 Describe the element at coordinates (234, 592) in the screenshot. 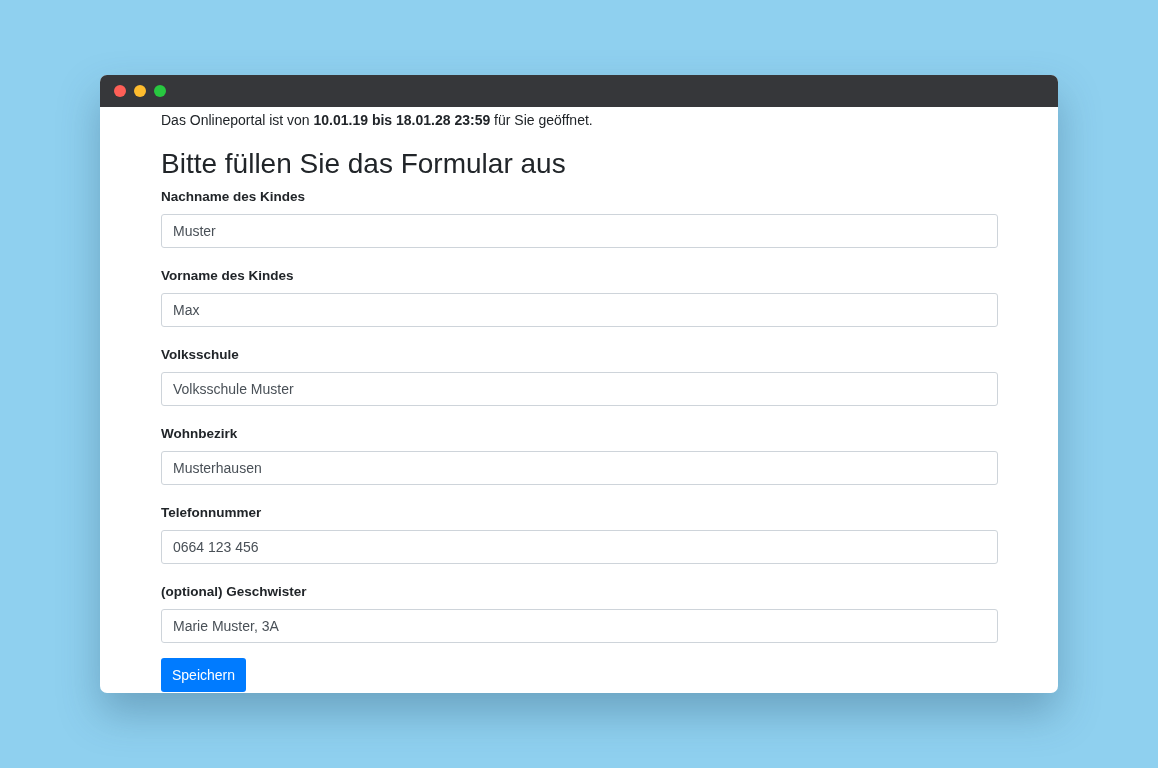

I see `field-label: (optional) Geschwister` at that location.